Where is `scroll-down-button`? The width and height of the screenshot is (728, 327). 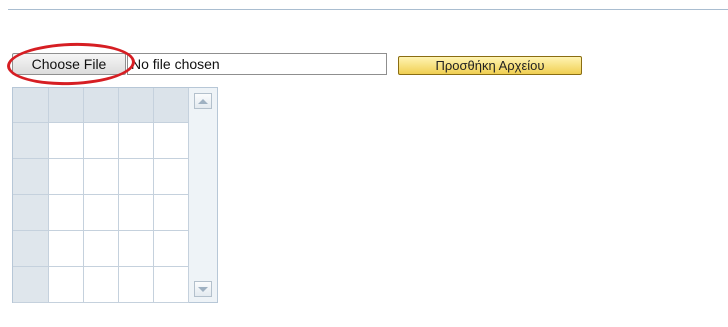 scroll-down-button is located at coordinates (203, 289).